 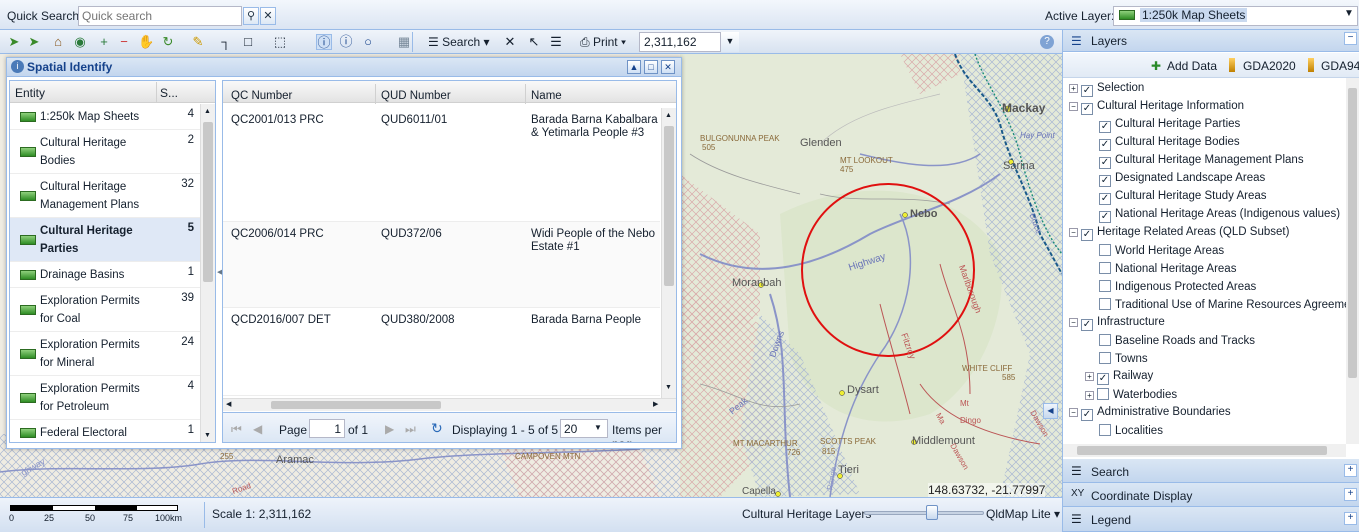 What do you see at coordinates (924, 513) in the screenshot?
I see `opacity-slider-track` at bounding box center [924, 513].